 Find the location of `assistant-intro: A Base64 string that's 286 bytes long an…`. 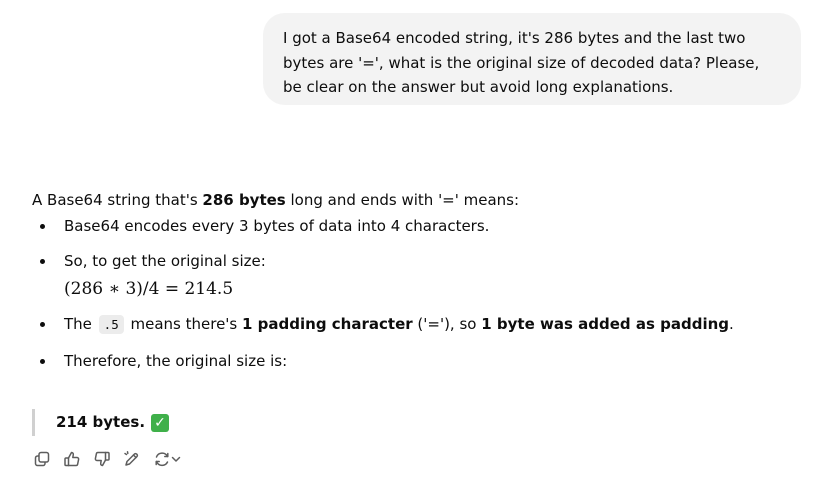

assistant-intro: A Base64 string that's 286 bytes long an… is located at coordinates (417, 200).